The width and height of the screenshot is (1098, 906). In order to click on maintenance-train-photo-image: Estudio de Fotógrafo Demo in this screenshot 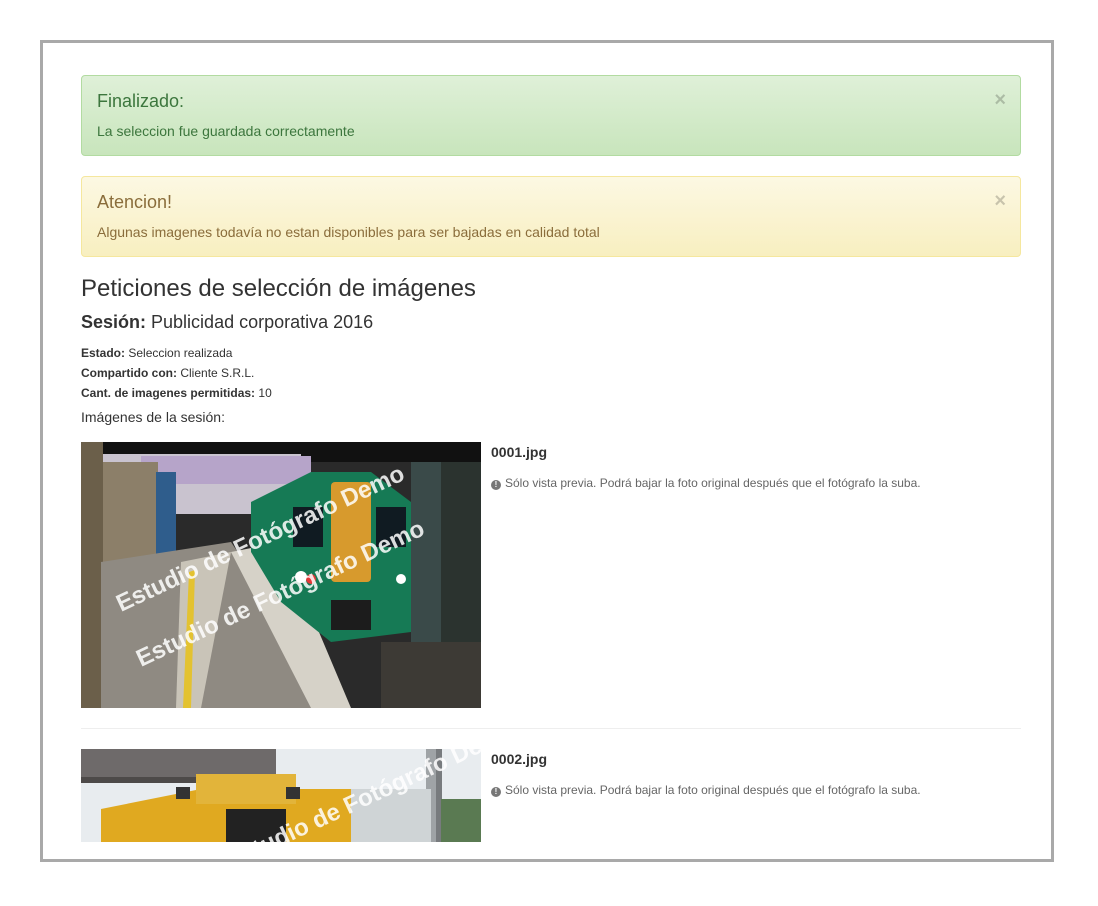, I will do `click(281, 795)`.